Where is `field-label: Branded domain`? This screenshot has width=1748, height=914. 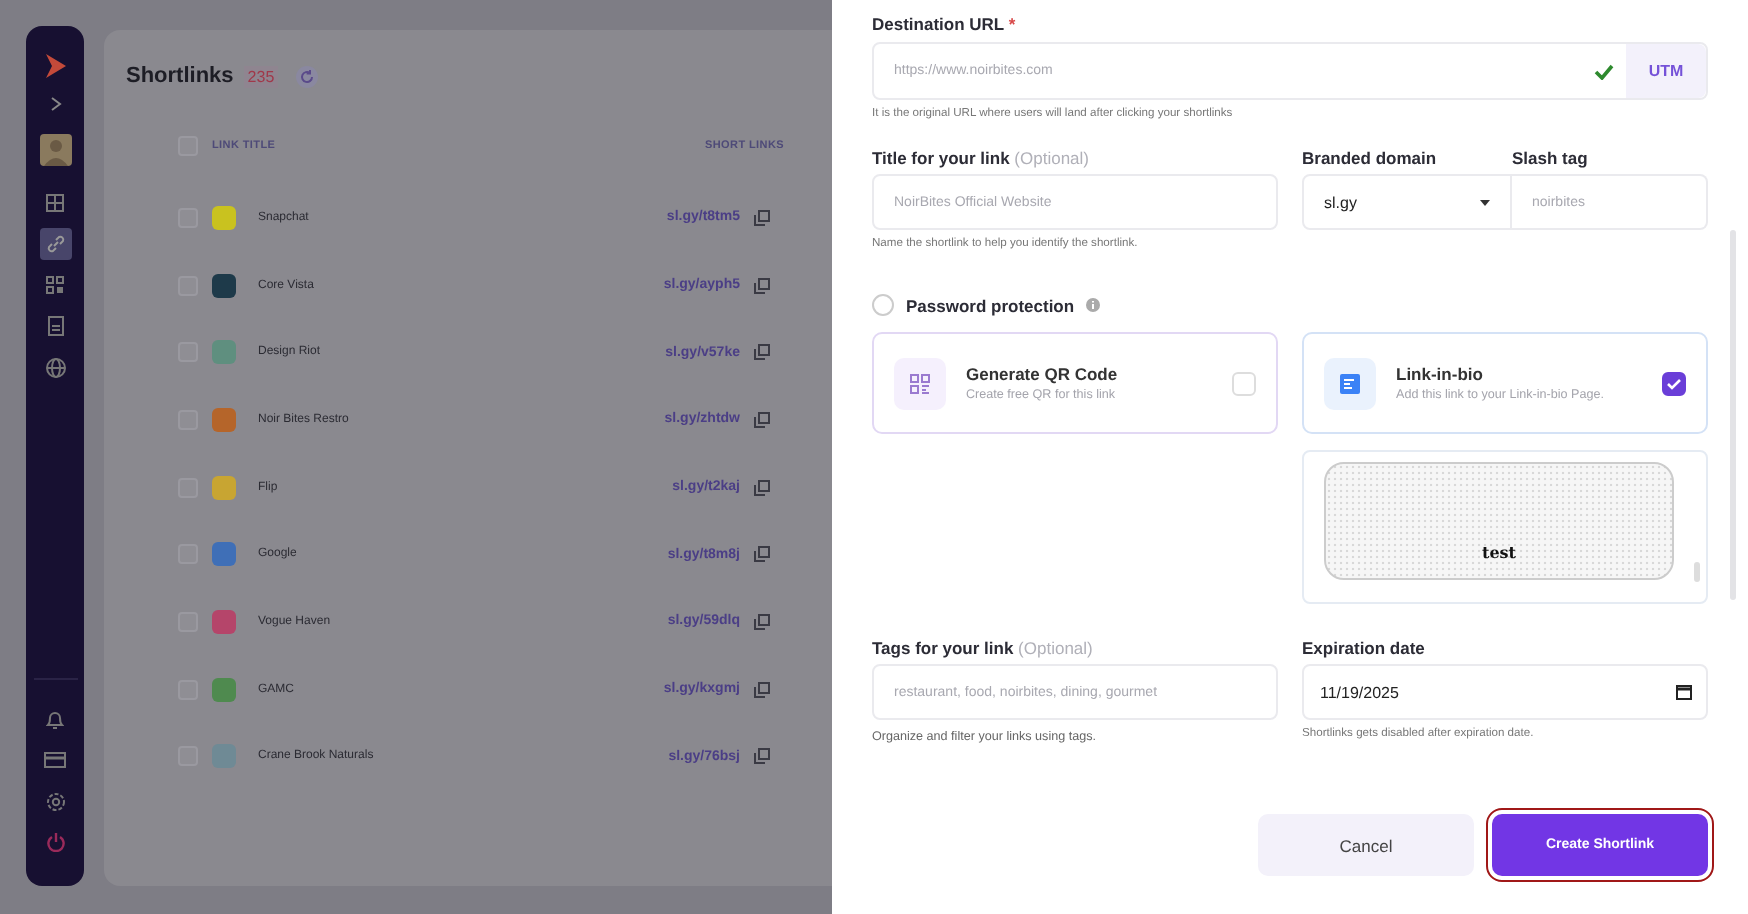
field-label: Branded domain is located at coordinates (1370, 159).